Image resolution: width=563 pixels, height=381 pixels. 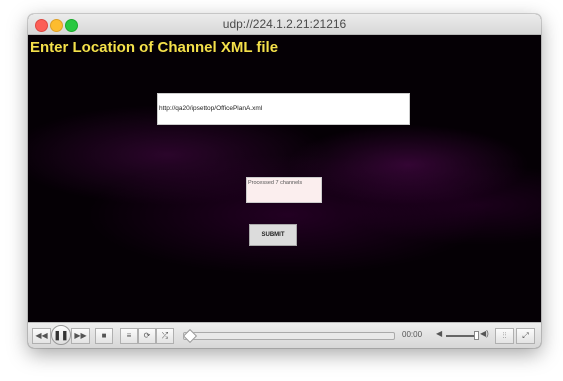 I want to click on fullscreen-button: ⤢, so click(x=525, y=336).